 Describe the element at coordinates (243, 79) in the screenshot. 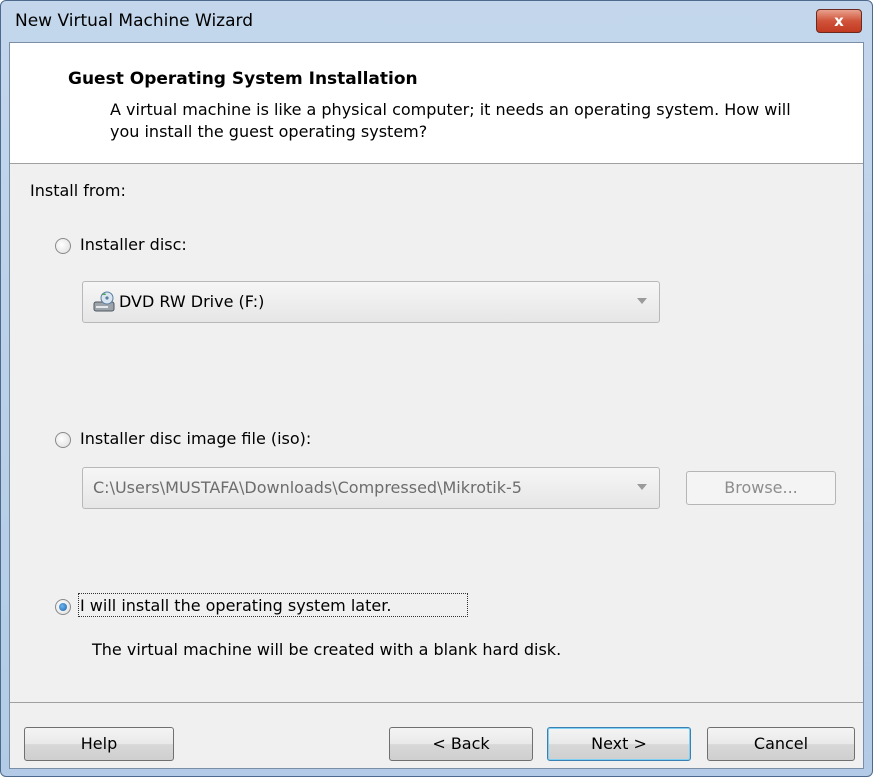

I see `page-title: Guest Operating System Installation` at that location.